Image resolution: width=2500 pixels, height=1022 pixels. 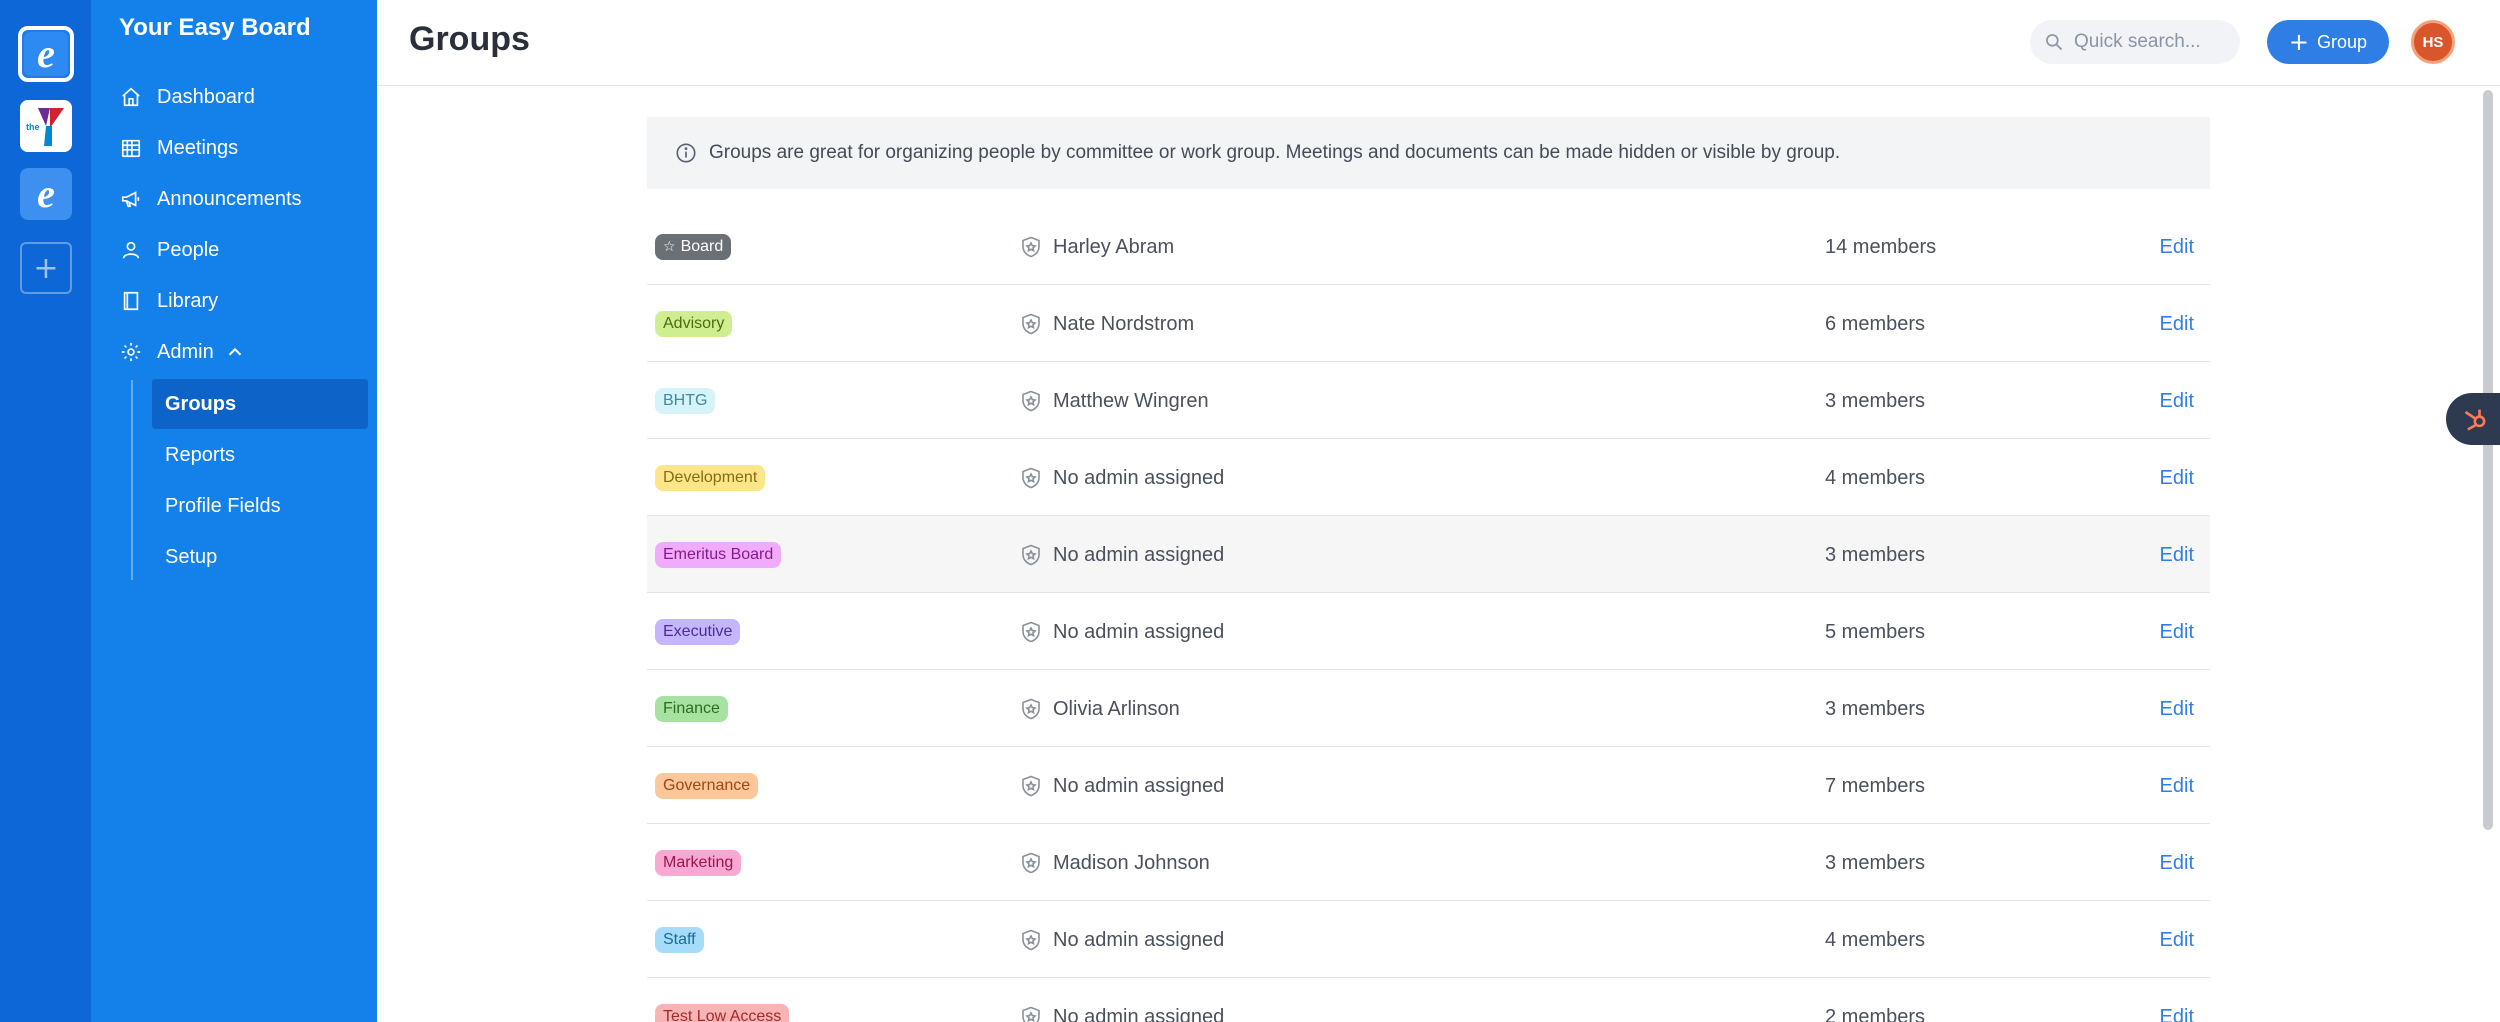 What do you see at coordinates (1114, 401) in the screenshot?
I see `group-admin: Matthew Wingren` at bounding box center [1114, 401].